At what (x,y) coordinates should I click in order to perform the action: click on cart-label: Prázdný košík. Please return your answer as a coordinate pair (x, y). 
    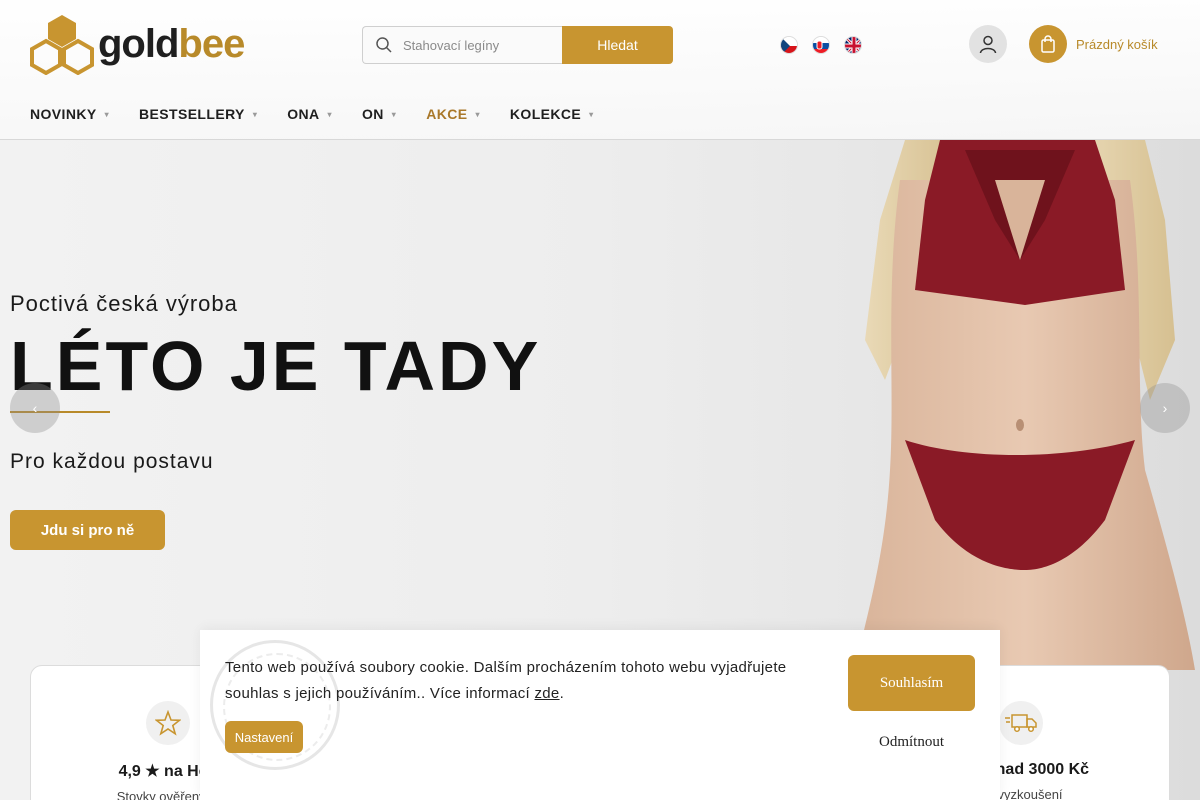
    Looking at the image, I should click on (1117, 44).